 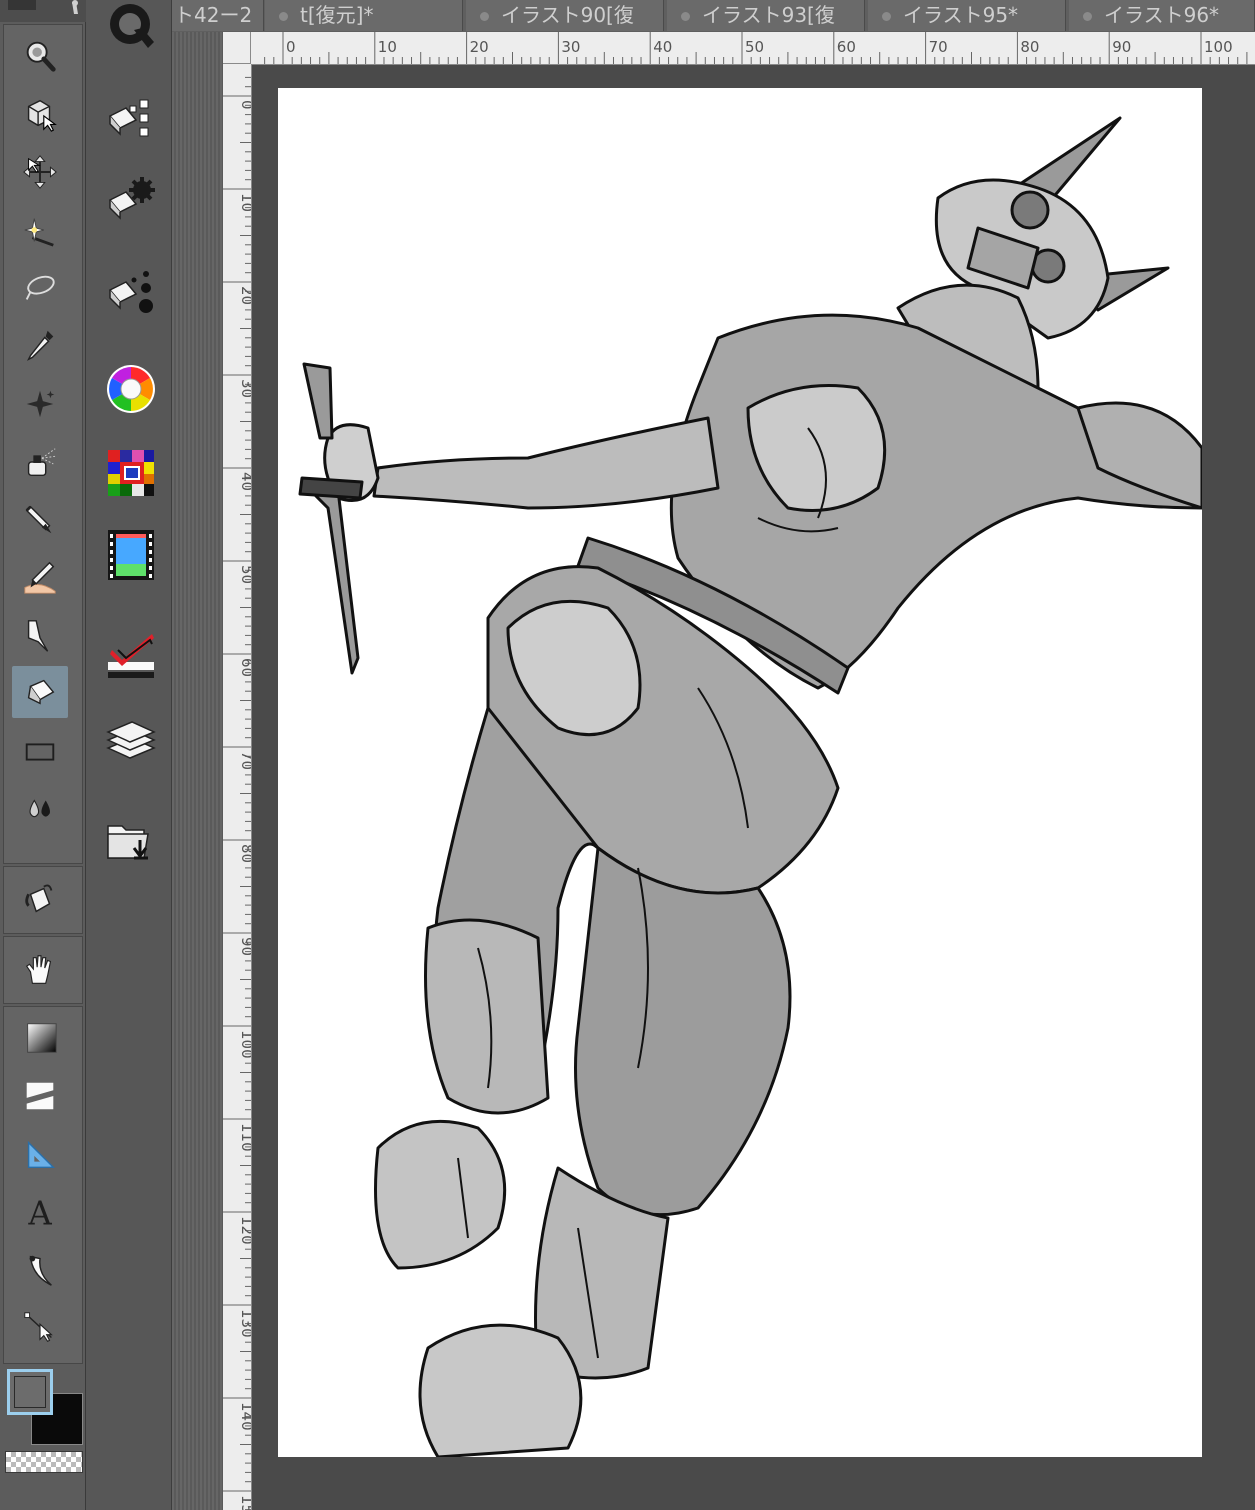 I want to click on vertical-ruler: 0 10 20 30 40 50 60 70 80 90 100 110 120 130 140 150, so click(x=237, y=787).